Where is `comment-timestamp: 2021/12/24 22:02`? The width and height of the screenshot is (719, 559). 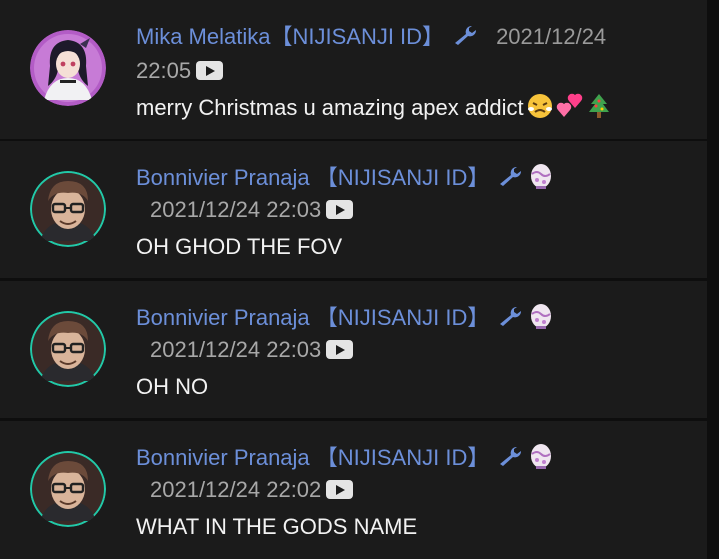 comment-timestamp: 2021/12/24 22:02 is located at coordinates (252, 490).